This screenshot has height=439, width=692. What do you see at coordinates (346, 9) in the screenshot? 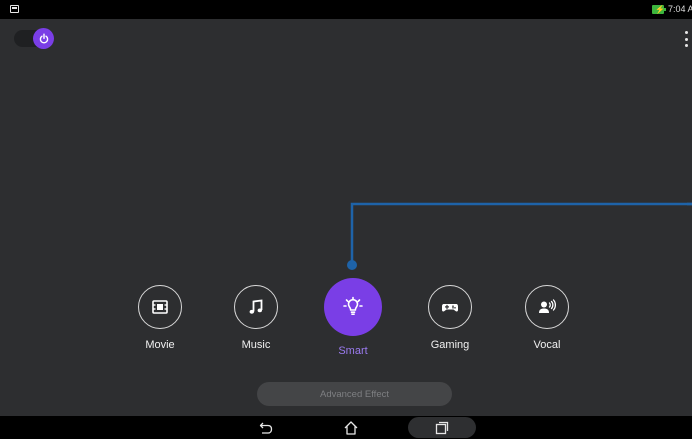
I see `status-bar: ⚡ 7:04 AM` at bounding box center [346, 9].